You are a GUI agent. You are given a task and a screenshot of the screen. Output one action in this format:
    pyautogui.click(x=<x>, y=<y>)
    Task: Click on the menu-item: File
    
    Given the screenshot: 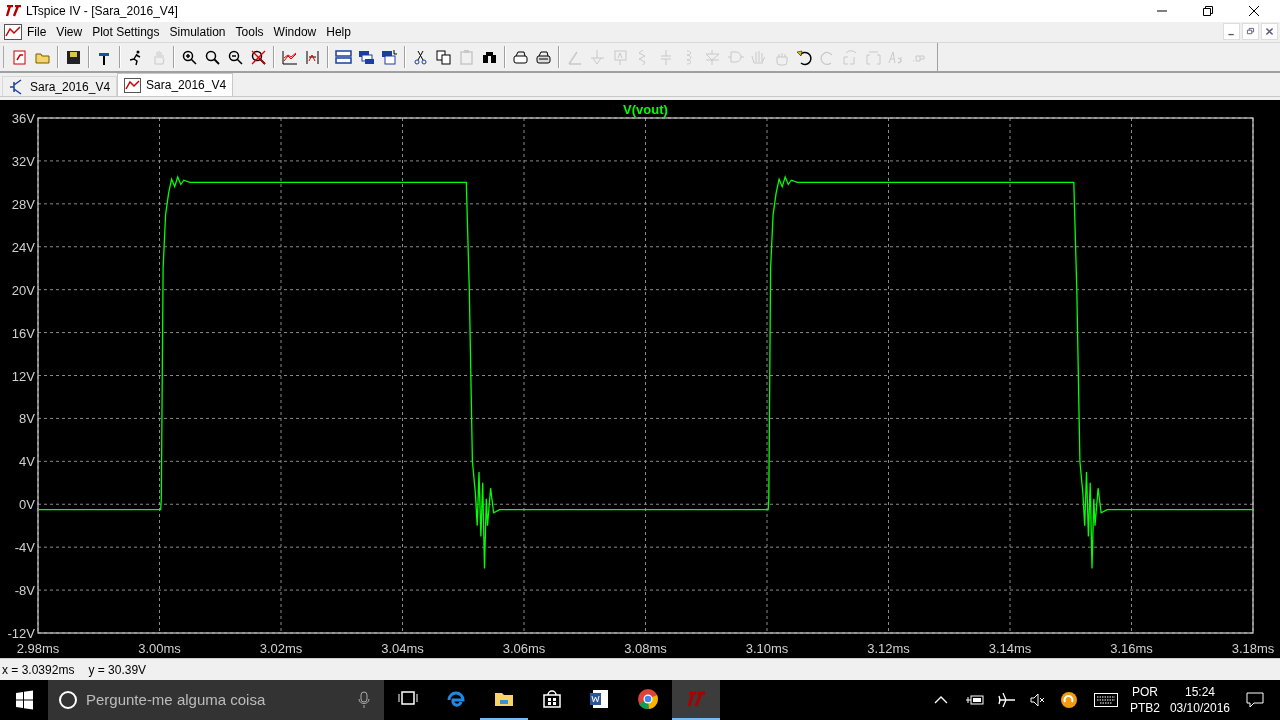 What is the action you would take?
    pyautogui.click(x=37, y=32)
    